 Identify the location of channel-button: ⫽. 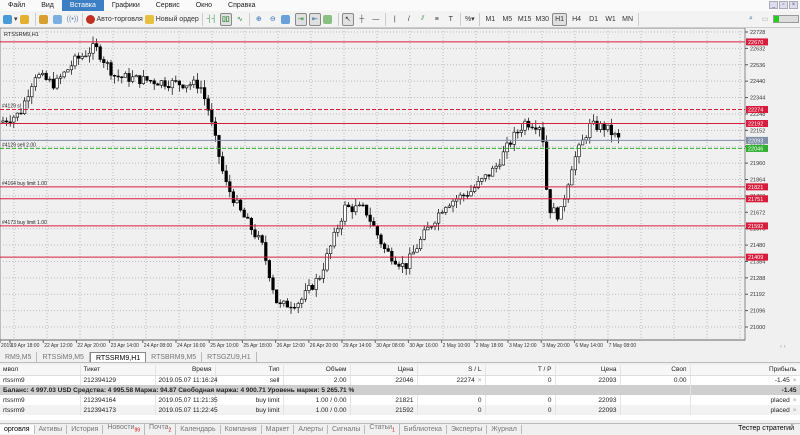
(423, 19).